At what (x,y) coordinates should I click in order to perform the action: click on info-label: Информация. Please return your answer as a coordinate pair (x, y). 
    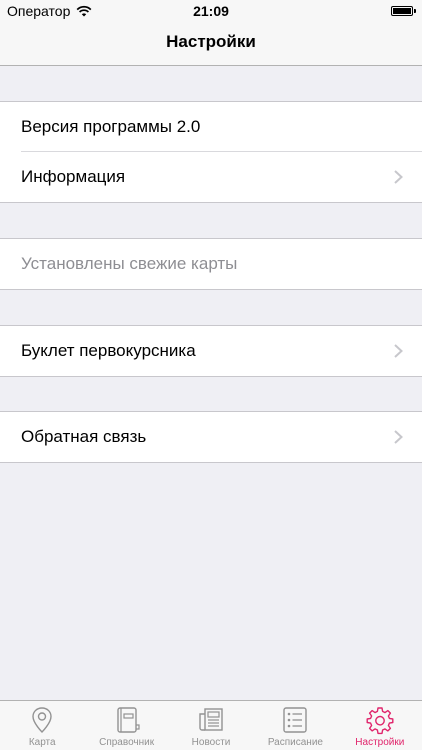
    Looking at the image, I should click on (73, 176).